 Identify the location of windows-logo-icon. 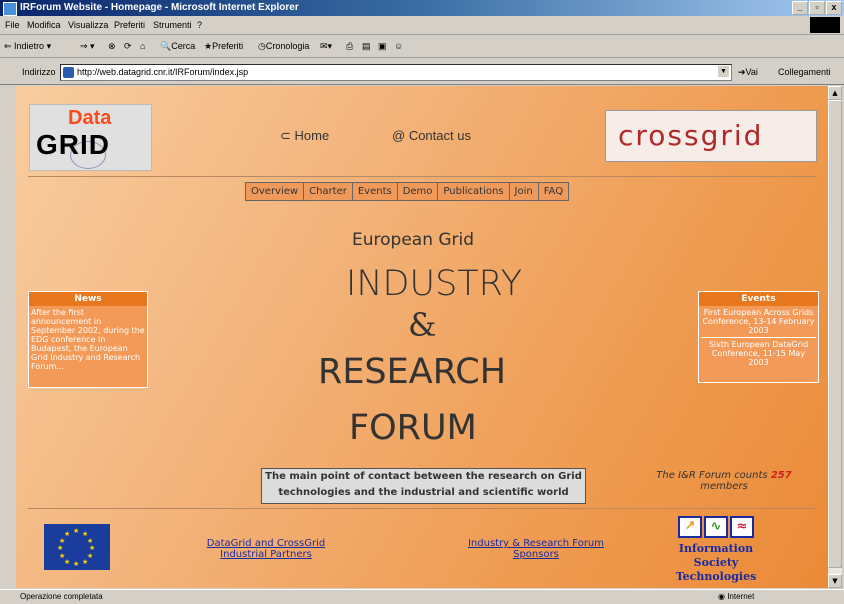
(825, 25).